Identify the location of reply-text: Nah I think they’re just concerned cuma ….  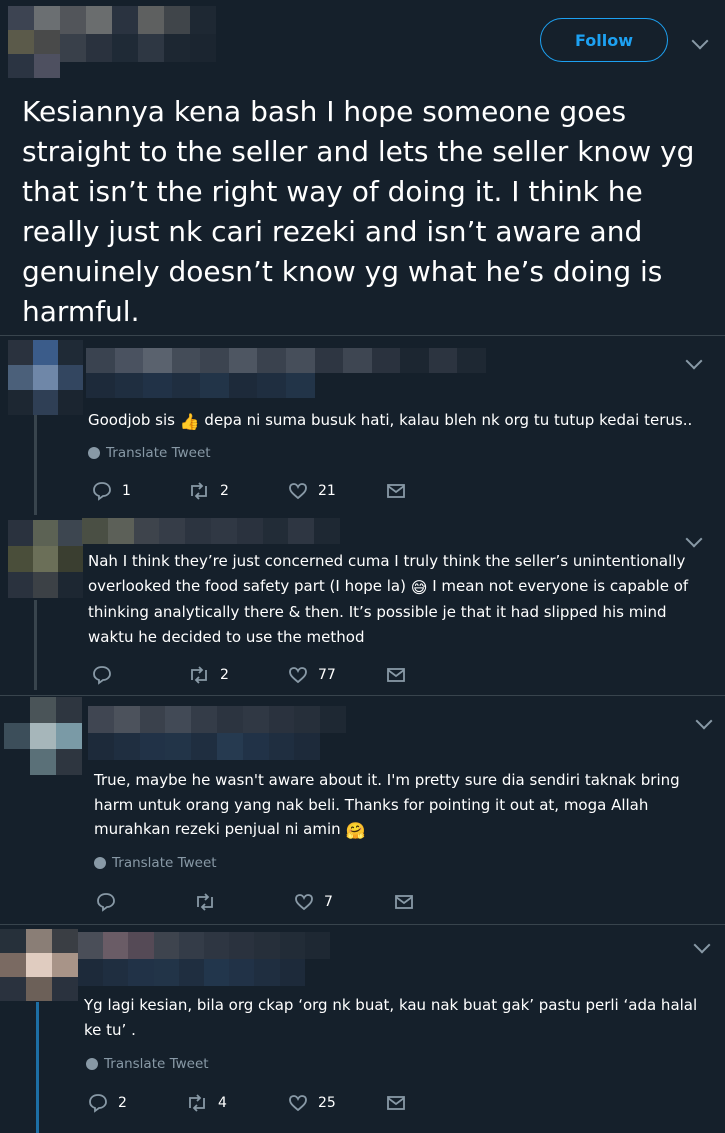
(388, 599).